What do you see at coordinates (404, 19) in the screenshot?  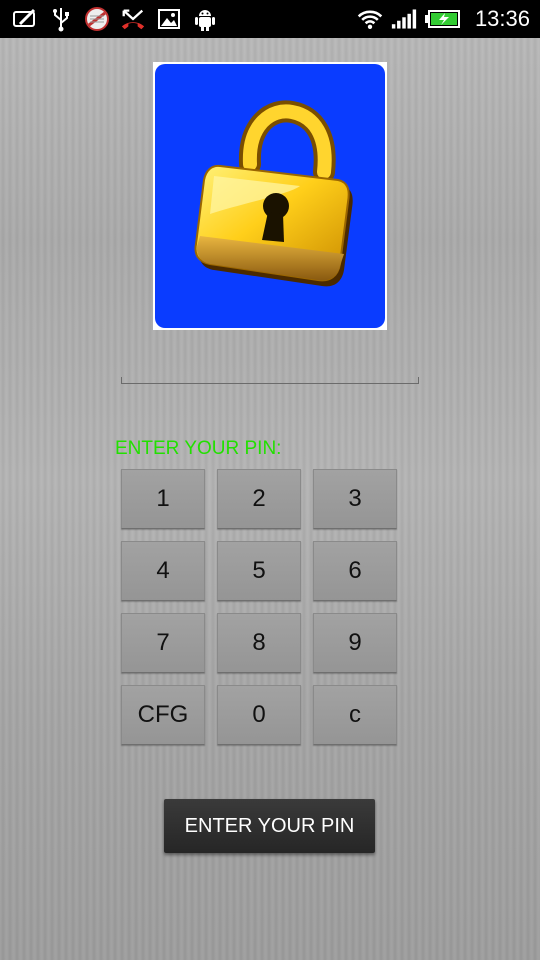 I see `signal-icon` at bounding box center [404, 19].